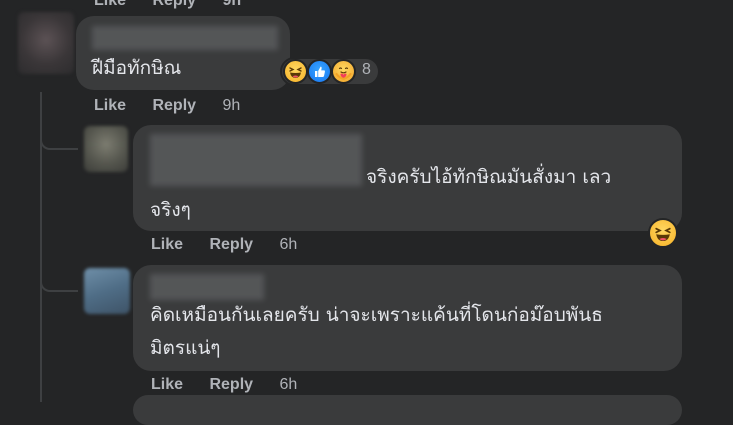 The width and height of the screenshot is (733, 425). I want to click on comment-text: ฝีมือทักษิณ, so click(137, 68).